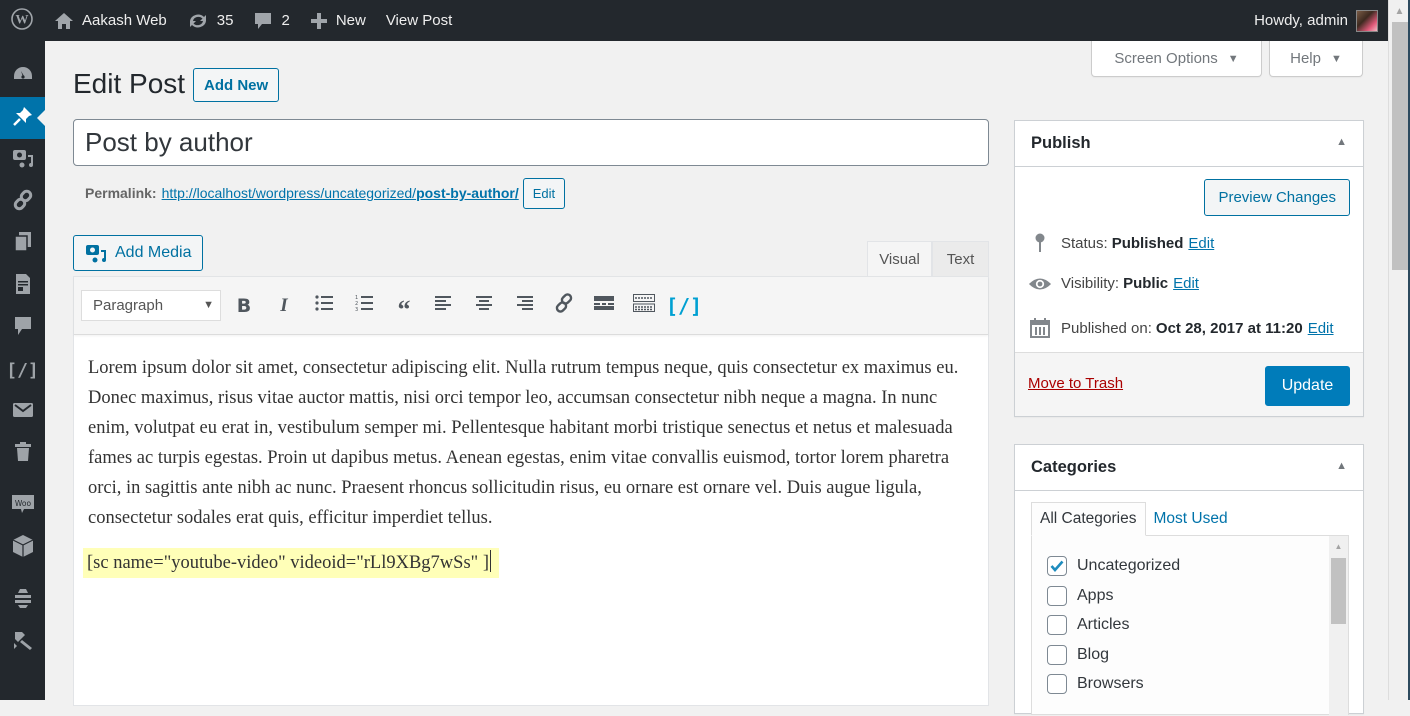  Describe the element at coordinates (1080, 596) in the screenshot. I see `category-item: Apps` at that location.